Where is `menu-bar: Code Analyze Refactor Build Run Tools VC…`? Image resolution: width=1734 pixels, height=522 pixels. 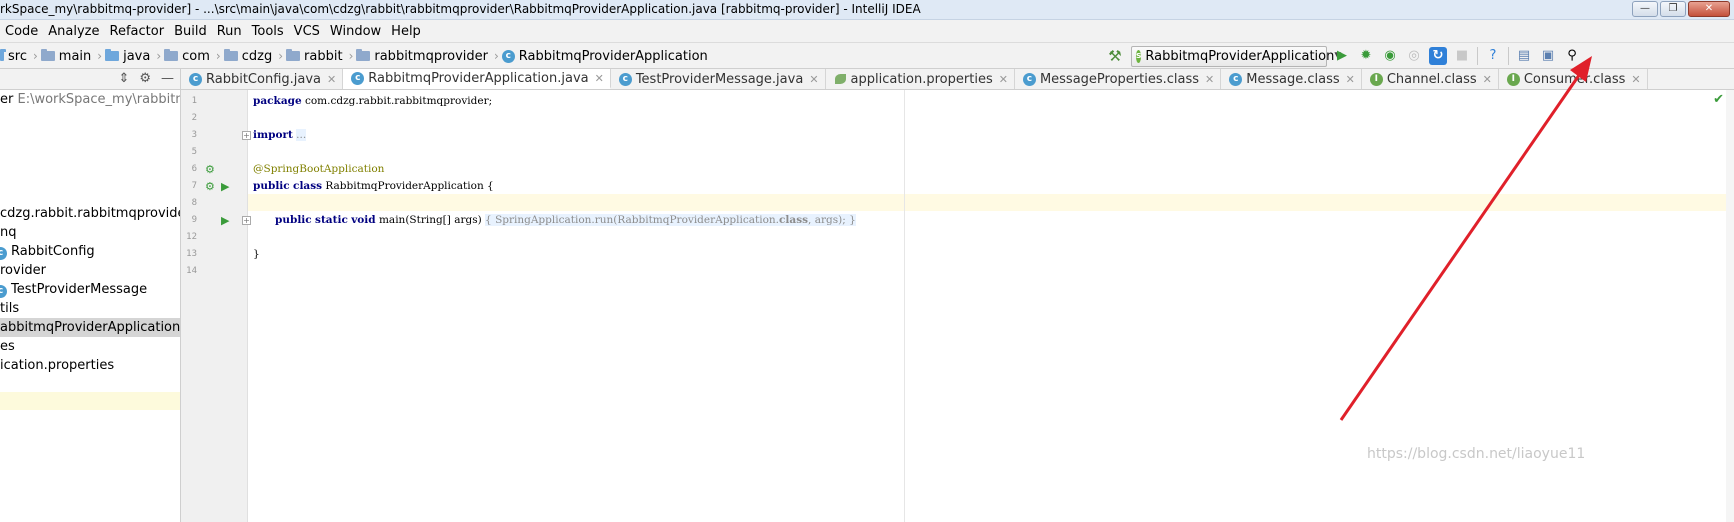 menu-bar: Code Analyze Refactor Build Run Tools VC… is located at coordinates (867, 31).